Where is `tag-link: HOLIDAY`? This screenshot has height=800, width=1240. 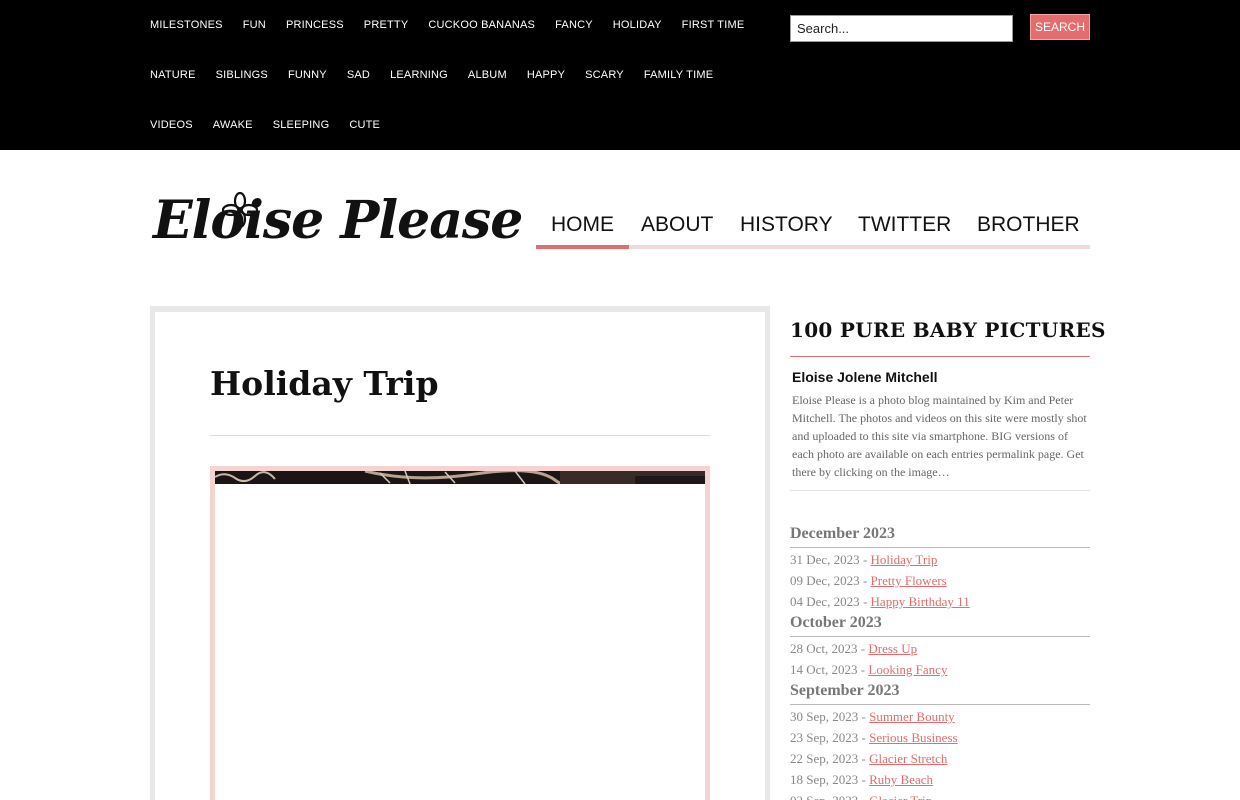
tag-link: HOLIDAY is located at coordinates (637, 25).